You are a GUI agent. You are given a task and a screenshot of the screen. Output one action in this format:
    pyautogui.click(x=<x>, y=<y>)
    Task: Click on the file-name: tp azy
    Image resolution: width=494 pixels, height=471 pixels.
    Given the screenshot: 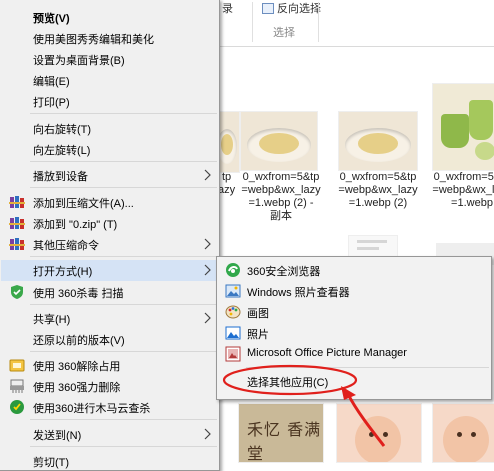 What is the action you would take?
    pyautogui.click(x=227, y=183)
    